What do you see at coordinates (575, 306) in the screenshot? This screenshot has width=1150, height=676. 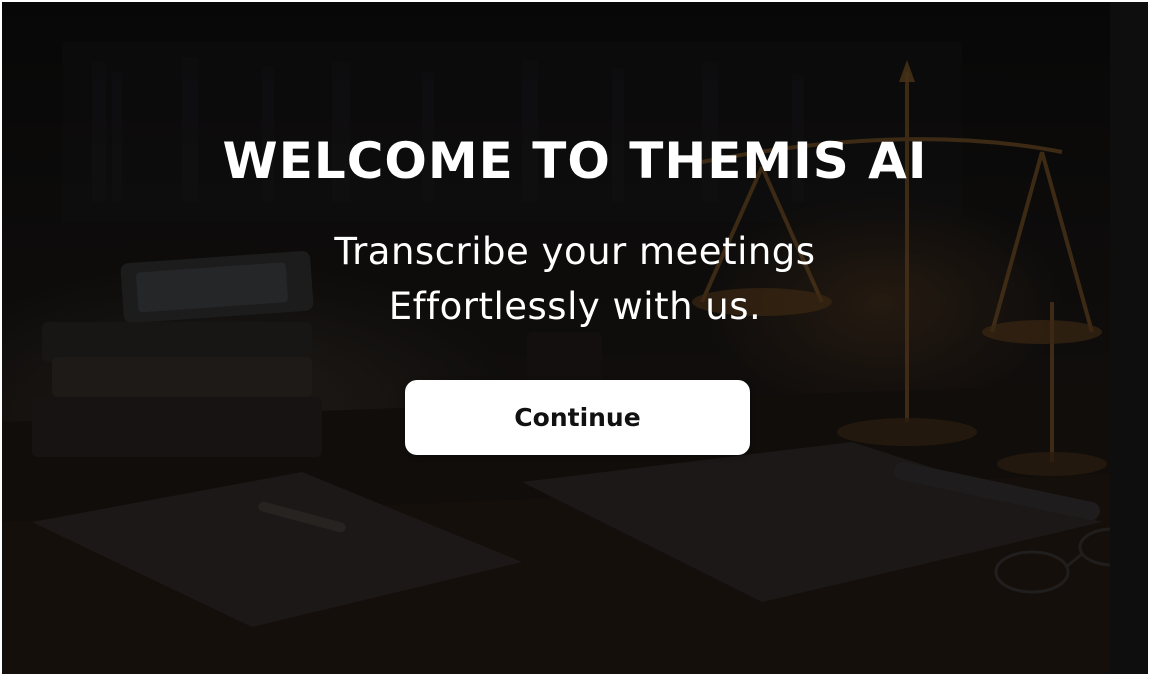 I see `tagline-line-2: Effortlessly with us.` at bounding box center [575, 306].